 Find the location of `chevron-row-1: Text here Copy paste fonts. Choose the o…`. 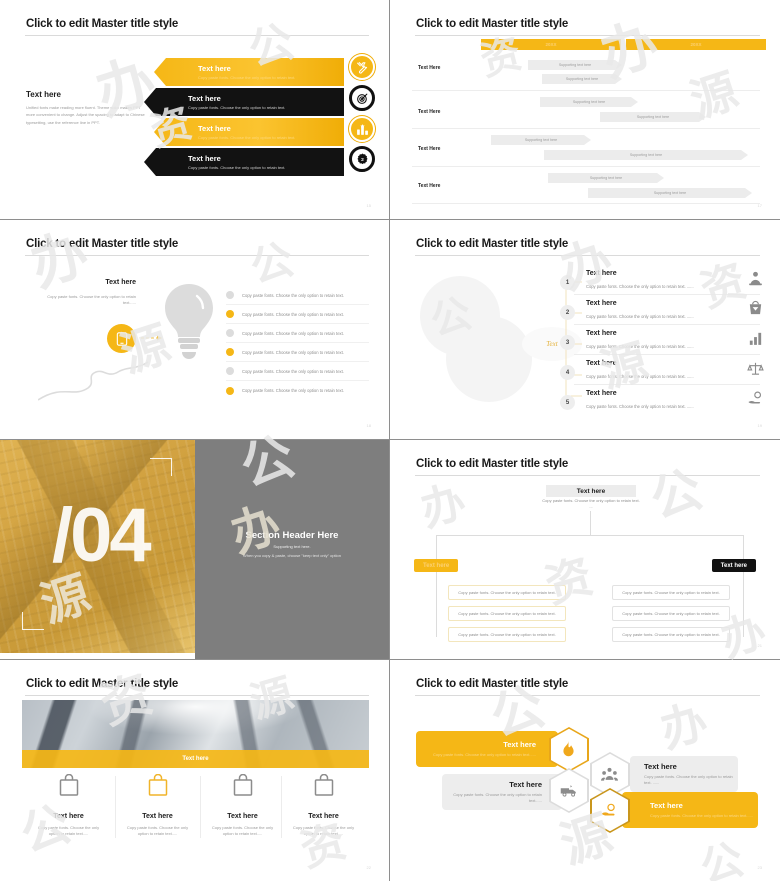

chevron-row-1: Text here Copy paste fonts. Choose the o… is located at coordinates (249, 72).